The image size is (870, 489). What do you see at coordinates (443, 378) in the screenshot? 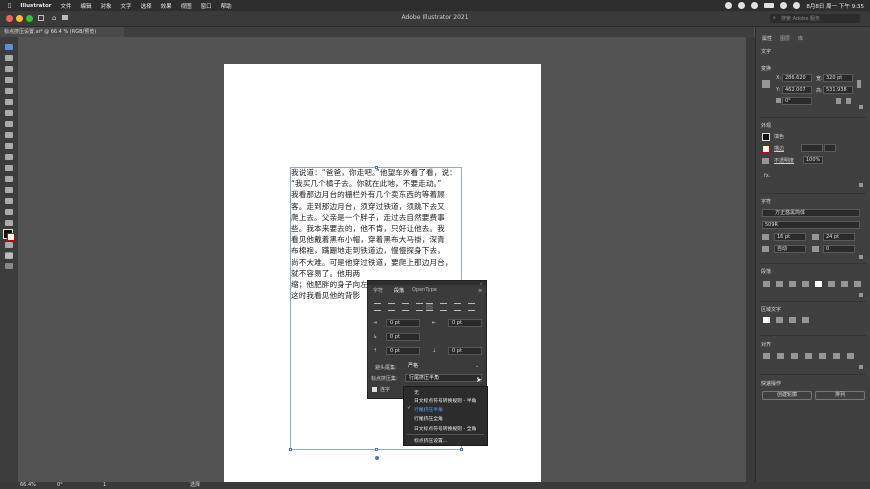
I see `mojikumi-select: 行尾挤压半角` at bounding box center [443, 378].